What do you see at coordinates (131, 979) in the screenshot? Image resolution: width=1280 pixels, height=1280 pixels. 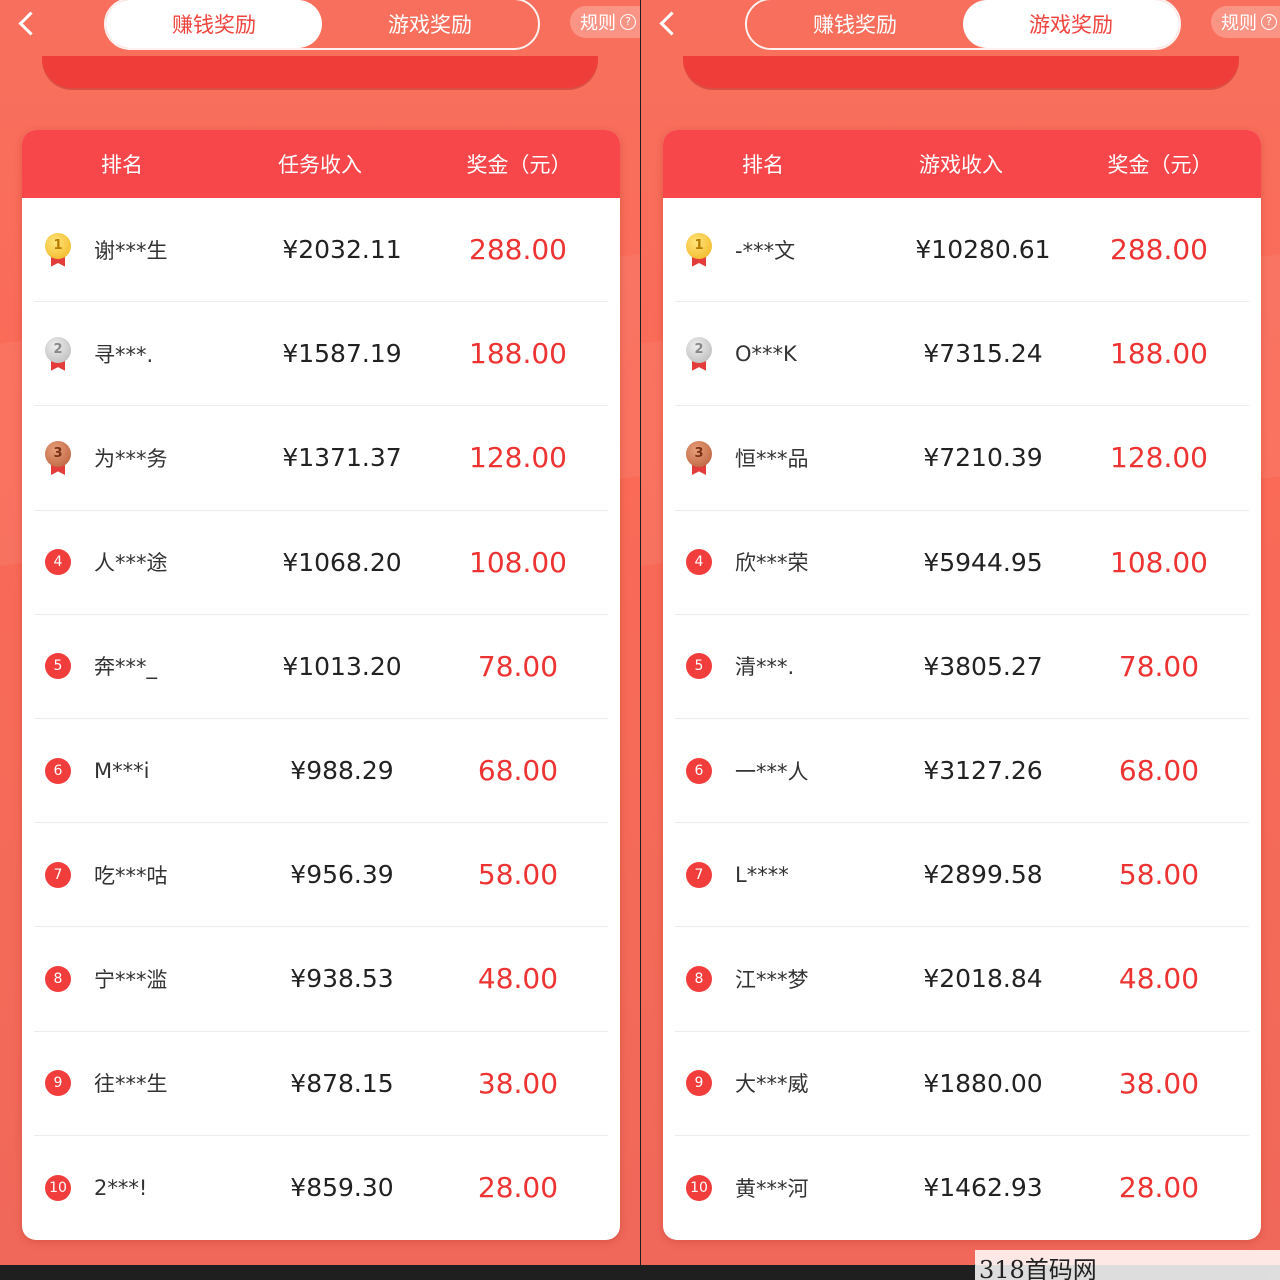 I see `user-name: 宁***滥` at bounding box center [131, 979].